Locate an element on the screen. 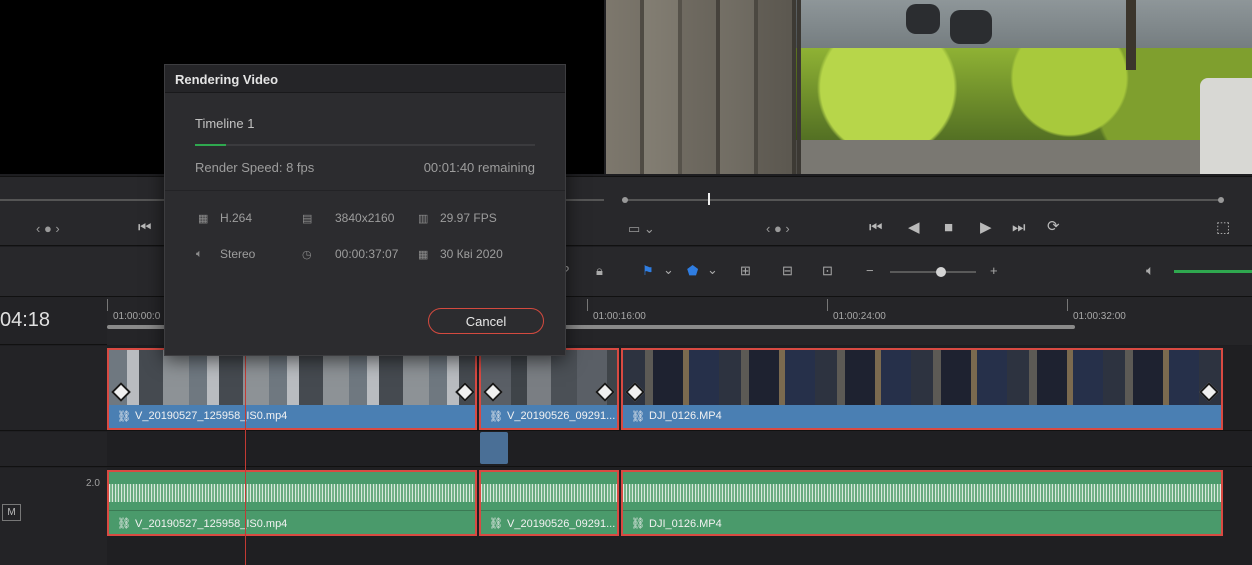 This screenshot has width=1252, height=565. timeline-timecode: 04:18 is located at coordinates (25, 320).